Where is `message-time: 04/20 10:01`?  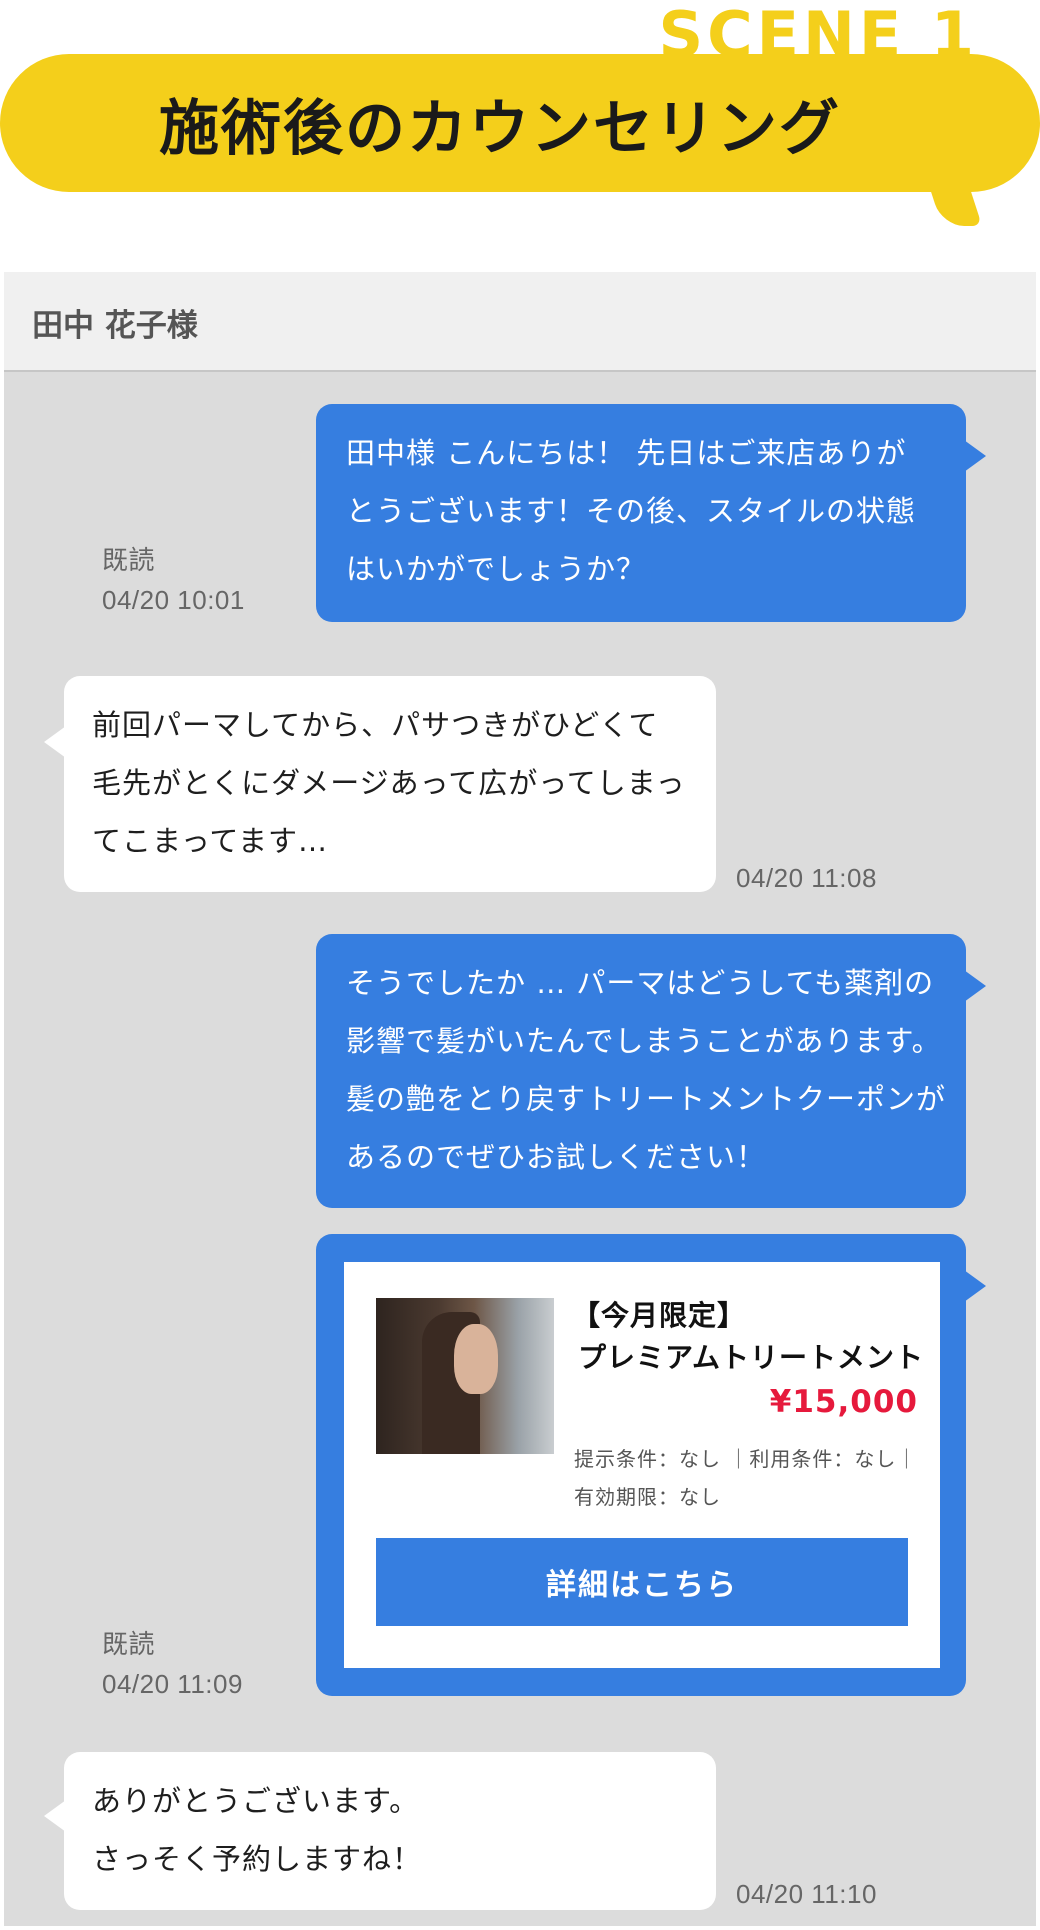
message-time: 04/20 10:01 is located at coordinates (173, 600).